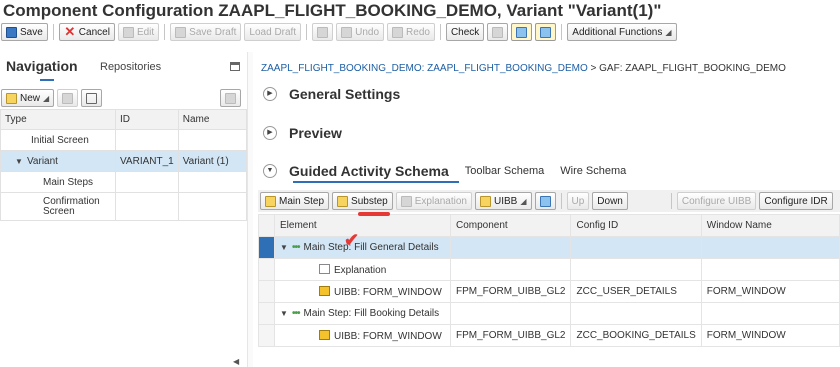 The height and width of the screenshot is (367, 840). I want to click on table-row: Confirmation Screen, so click(124, 206).